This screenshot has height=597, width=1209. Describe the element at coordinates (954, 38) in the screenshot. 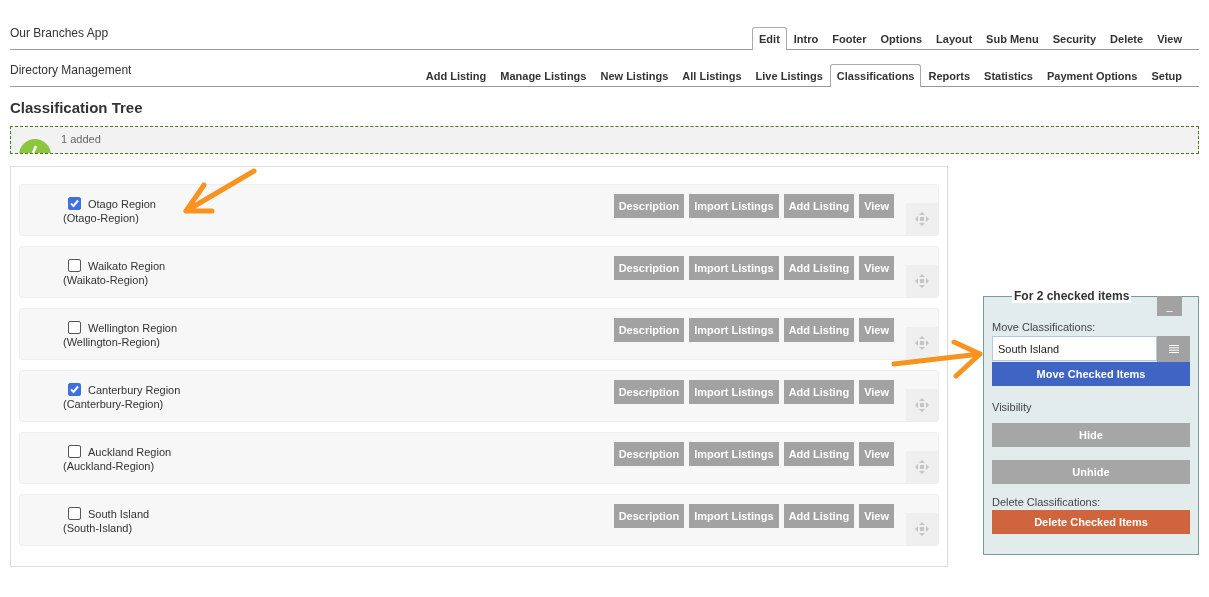

I see `tab: Layout` at that location.